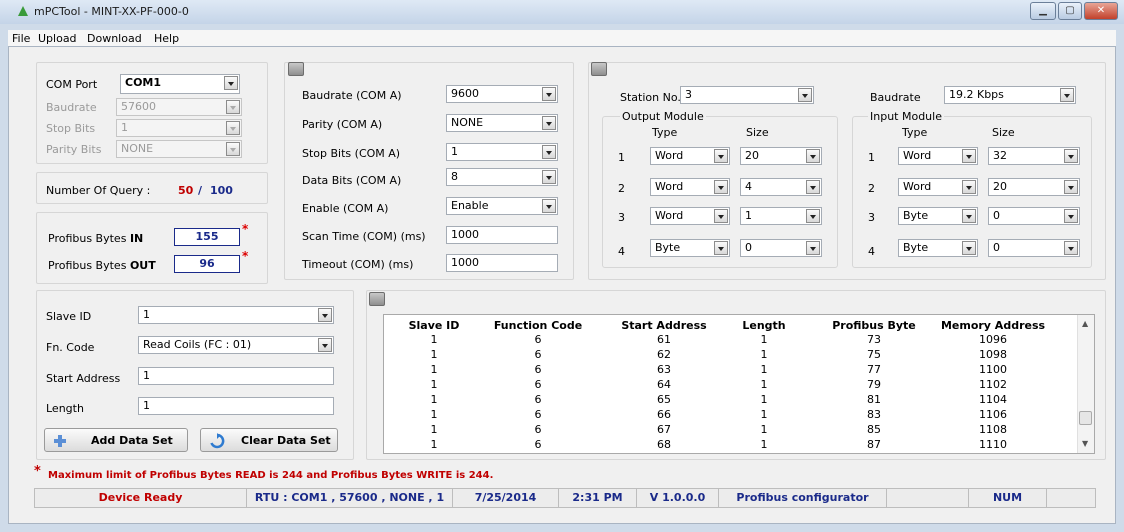  What do you see at coordinates (874, 339) in the screenshot?
I see `table-cell: 73` at bounding box center [874, 339].